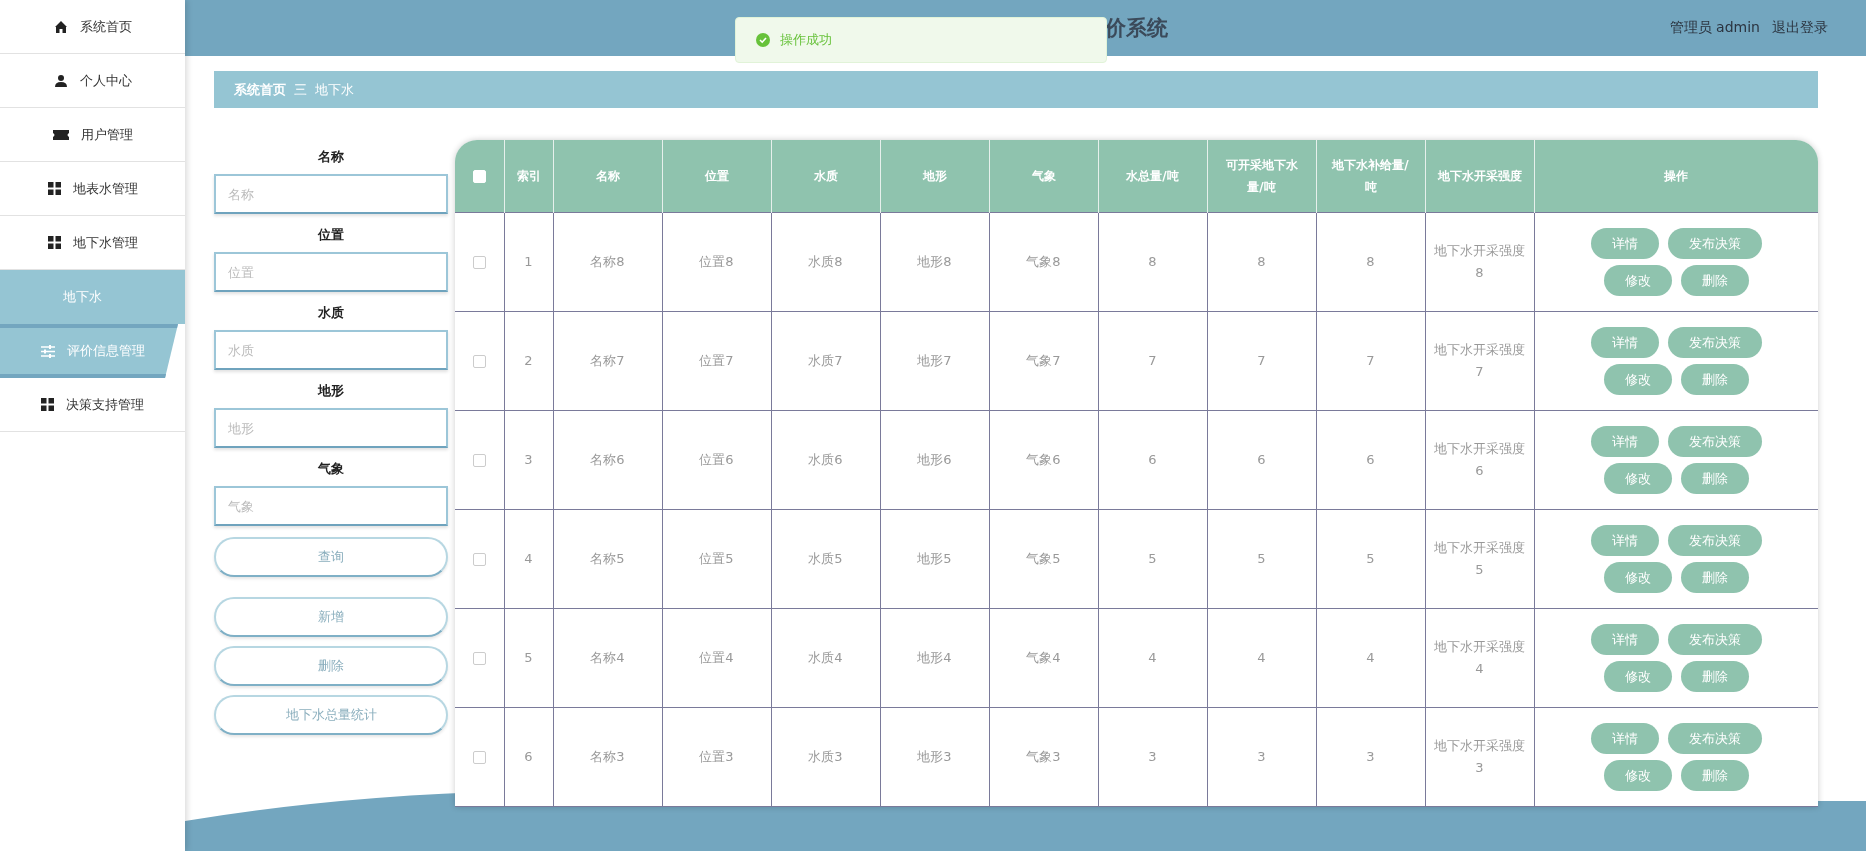 This screenshot has width=1866, height=851. I want to click on table-cell: 水质3, so click(825, 757).